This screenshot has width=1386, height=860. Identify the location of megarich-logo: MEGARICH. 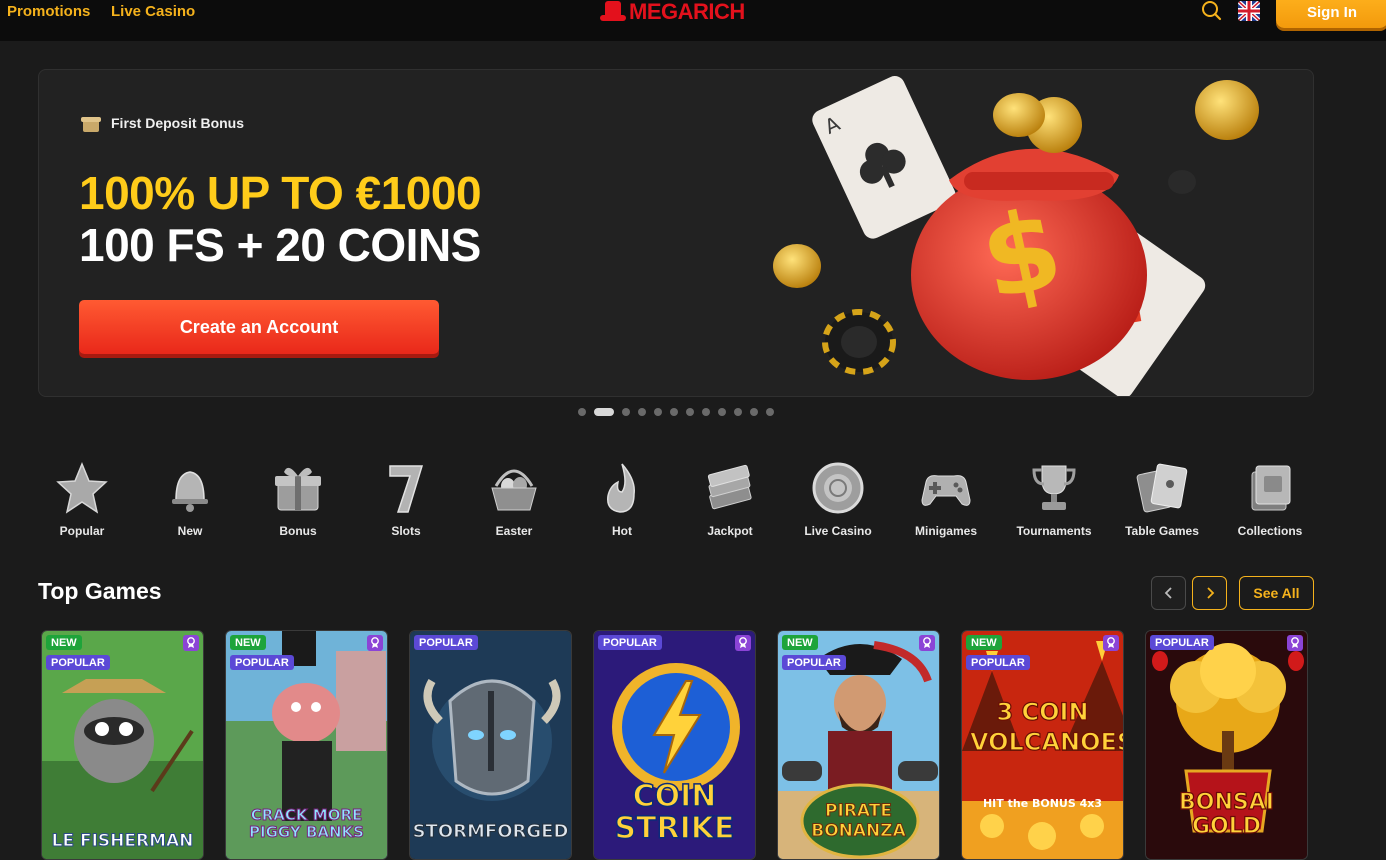
(672, 12).